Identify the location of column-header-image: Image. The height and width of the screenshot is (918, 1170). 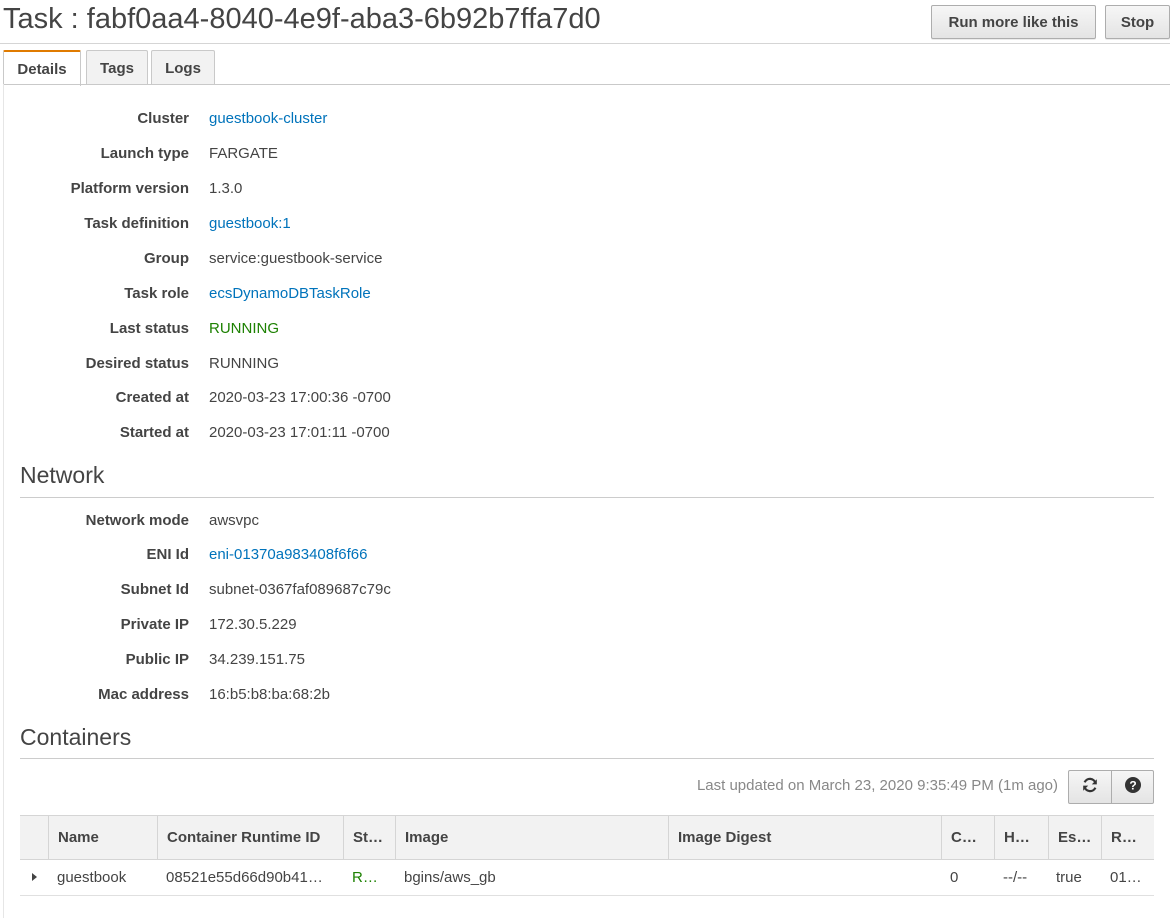
(531, 837).